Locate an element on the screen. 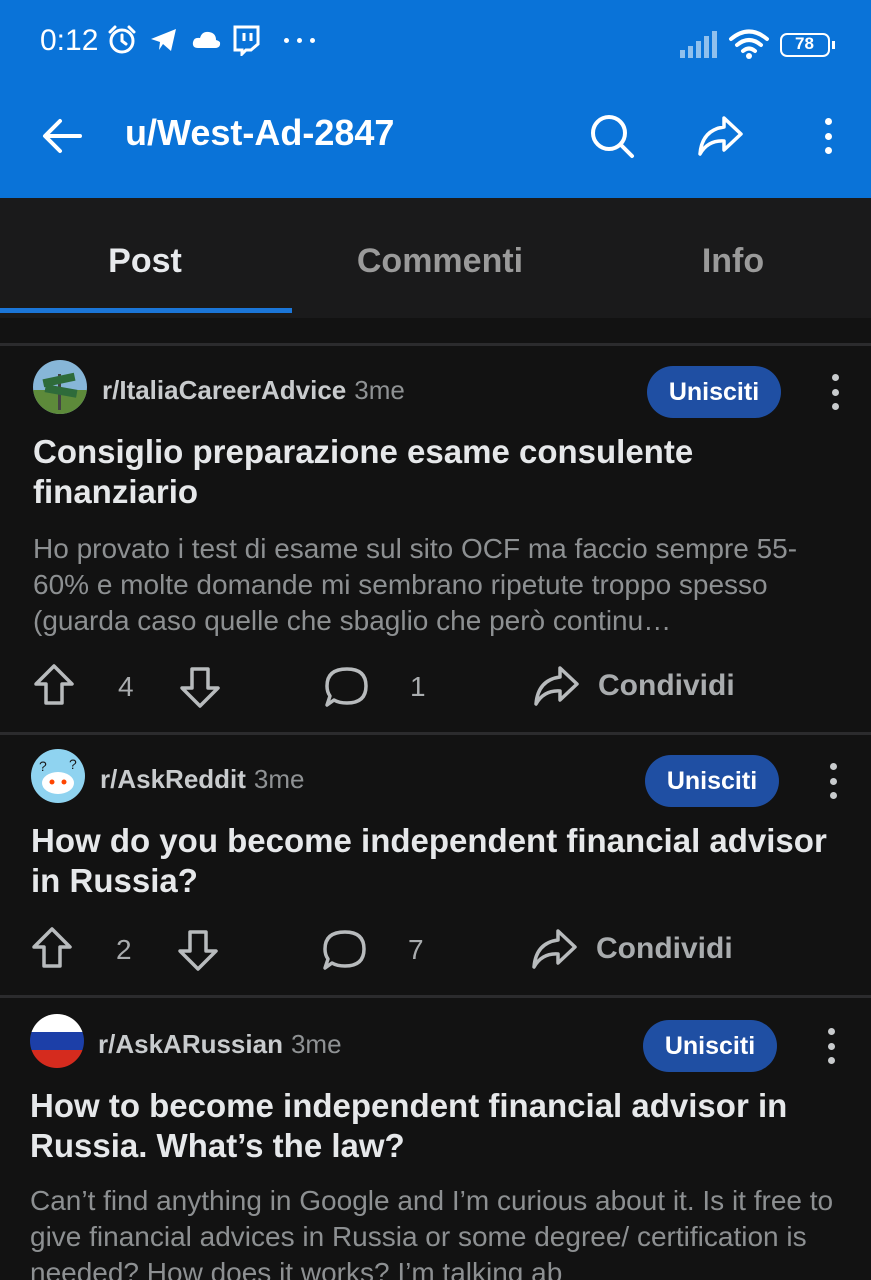 The height and width of the screenshot is (1280, 871). subreddit-name: r/AskReddit 3me is located at coordinates (202, 779).